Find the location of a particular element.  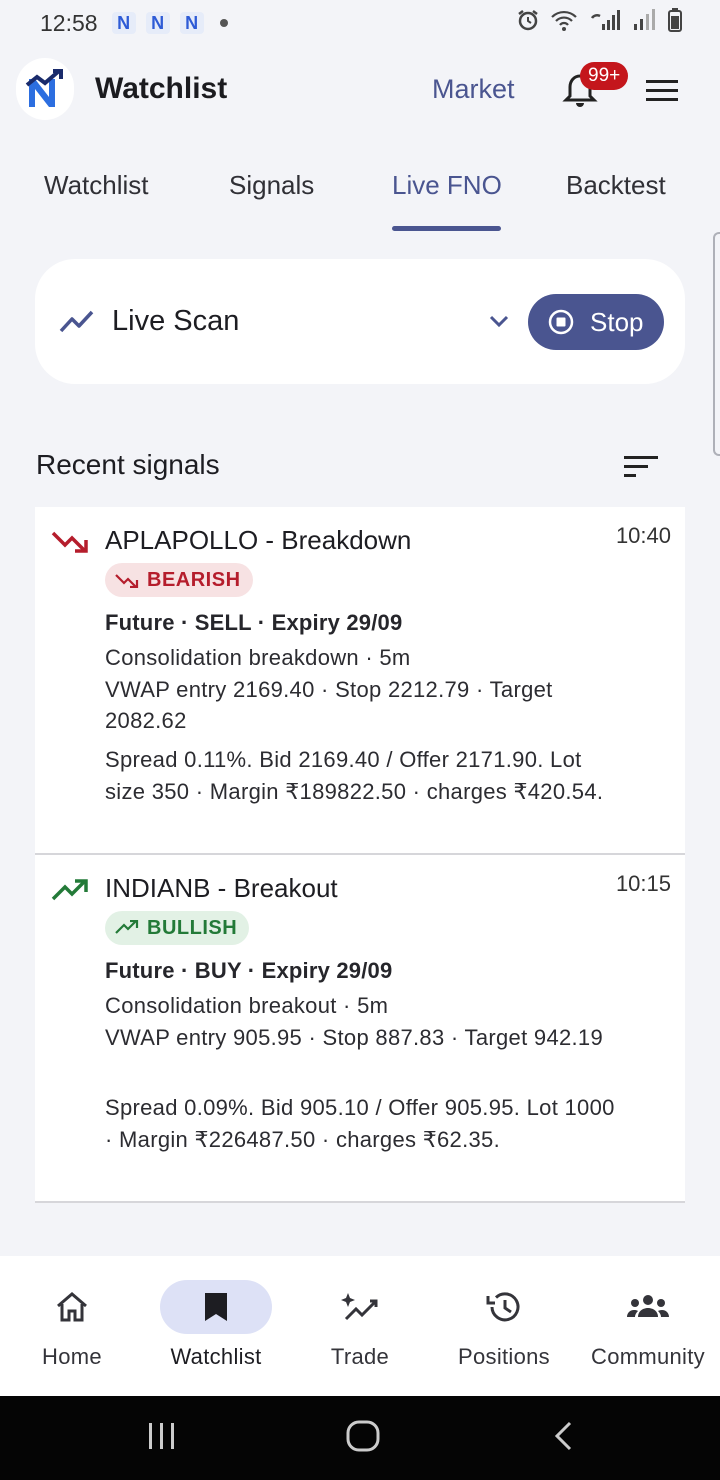

home-button-icon is located at coordinates (363, 1436).